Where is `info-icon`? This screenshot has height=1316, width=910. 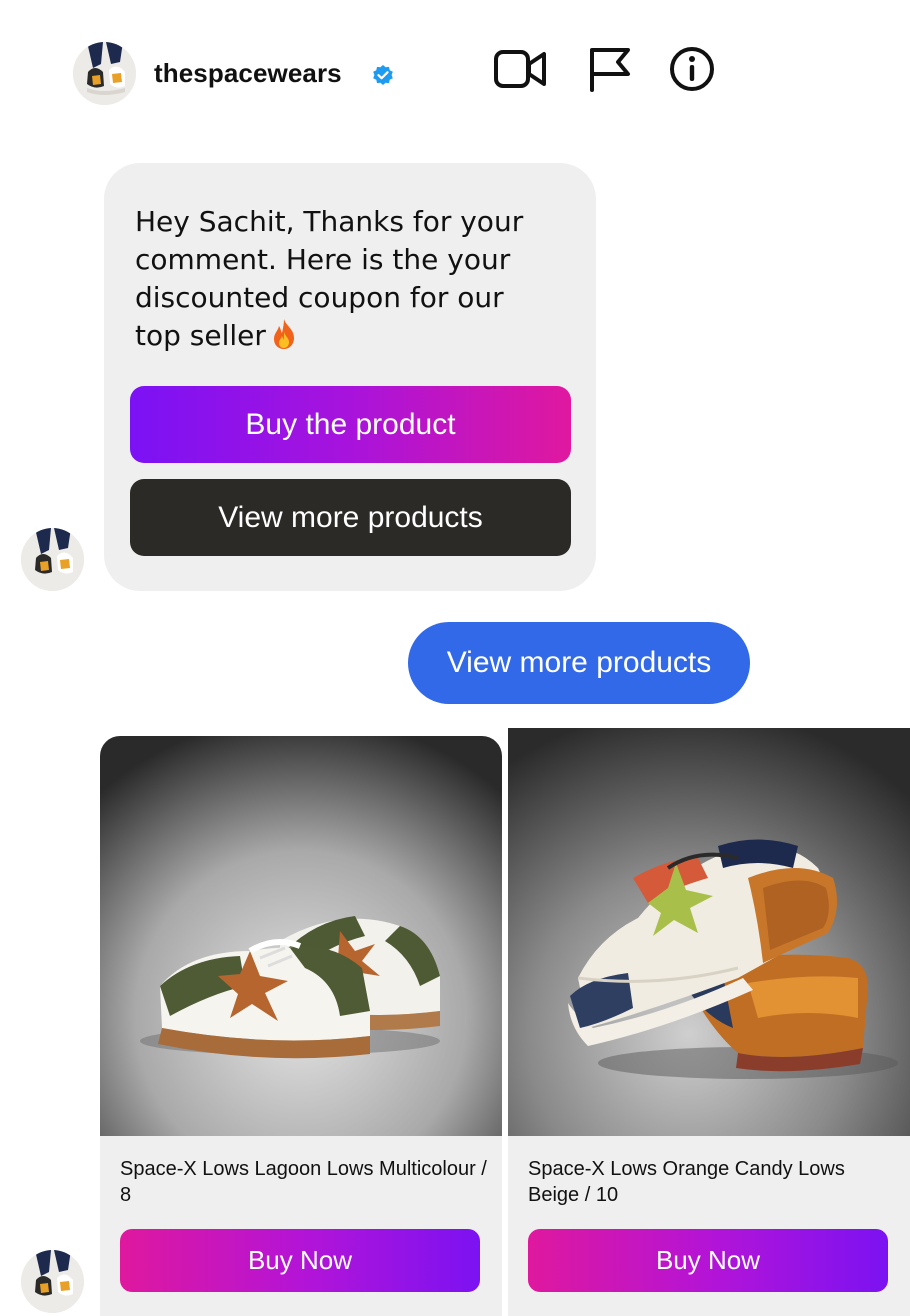 info-icon is located at coordinates (694, 69).